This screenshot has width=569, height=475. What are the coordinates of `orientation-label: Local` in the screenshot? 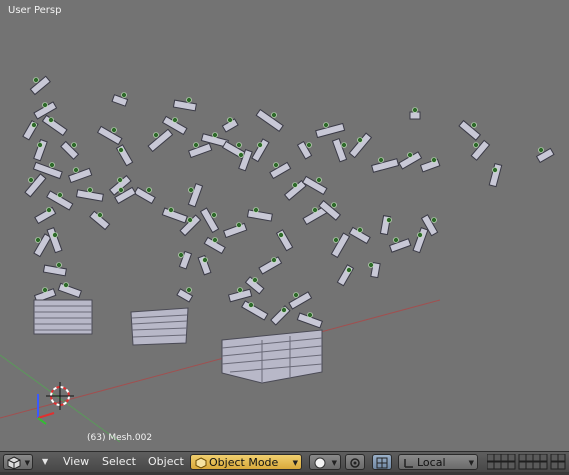 It's located at (431, 462).